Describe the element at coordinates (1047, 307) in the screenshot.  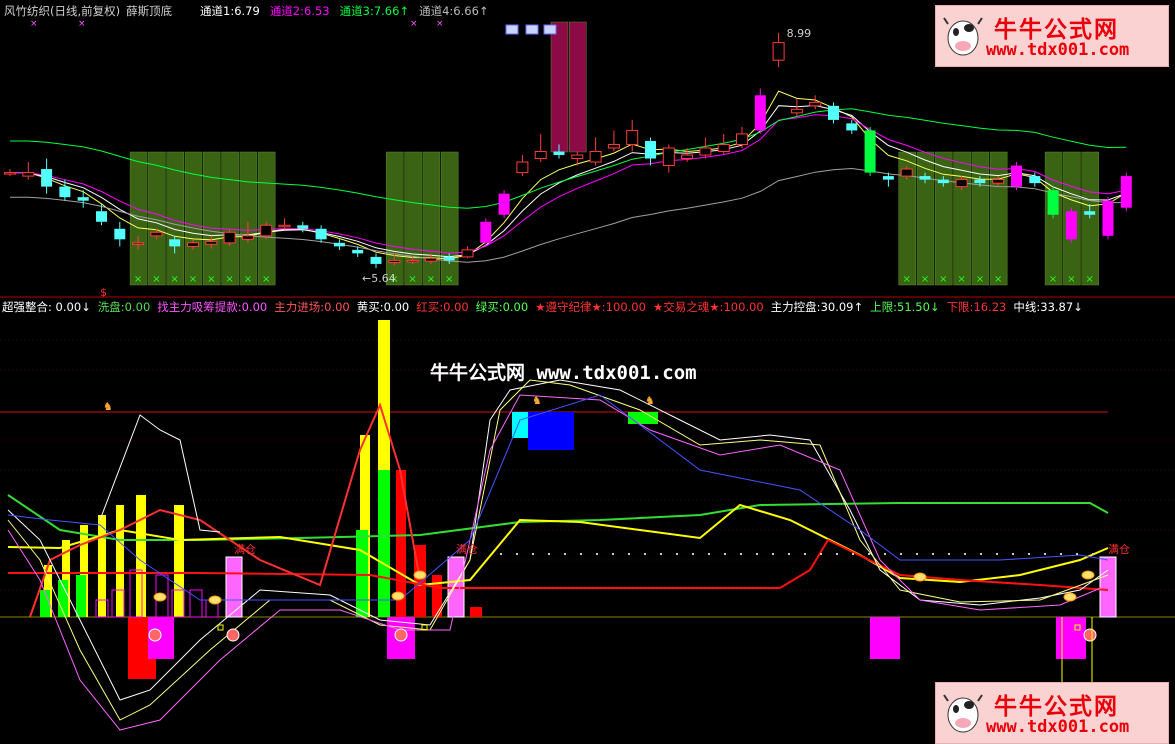
I see `bottom-legend-item: 中线:33.87↓` at that location.